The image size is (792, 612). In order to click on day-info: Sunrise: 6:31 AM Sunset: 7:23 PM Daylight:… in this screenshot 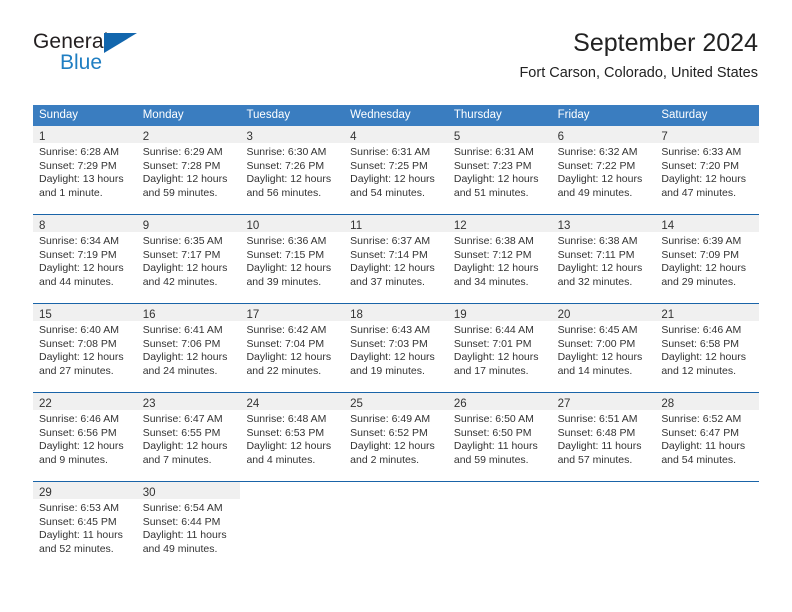, I will do `click(500, 171)`.